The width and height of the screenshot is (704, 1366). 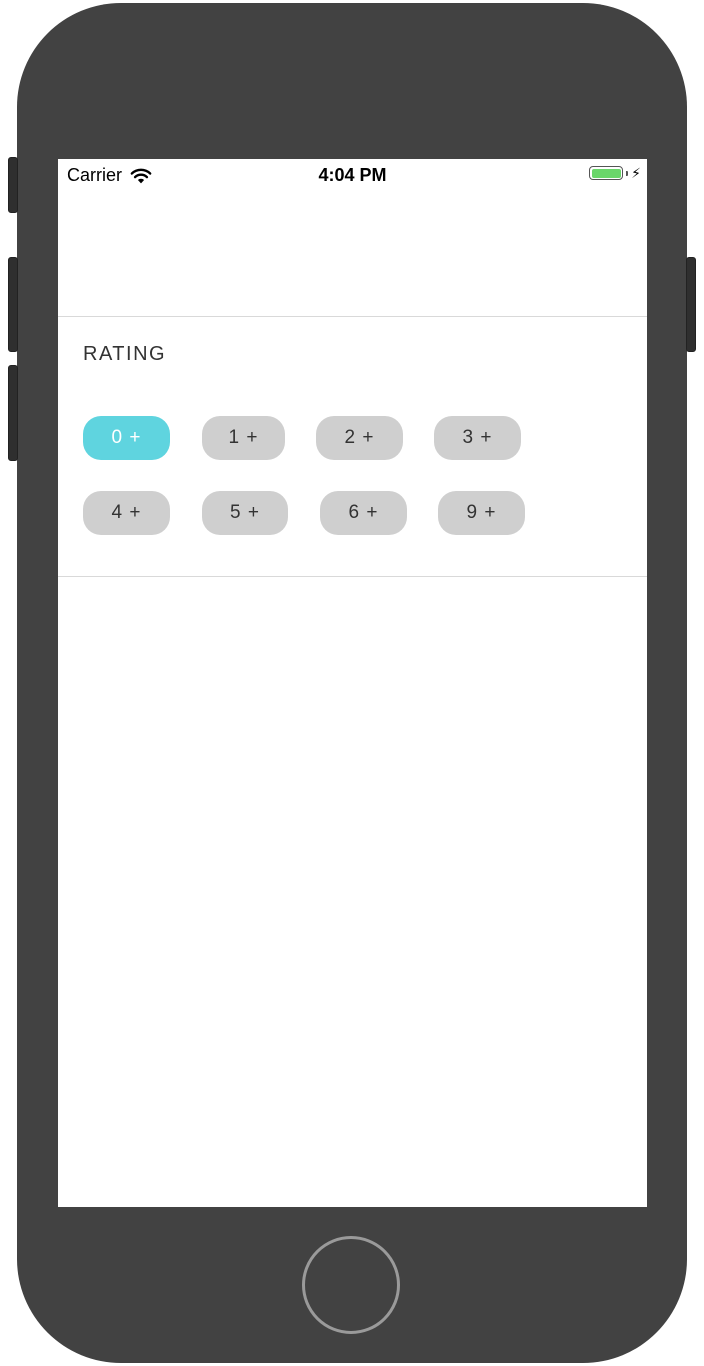 I want to click on status-time: 4:04 PM, so click(x=352, y=175).